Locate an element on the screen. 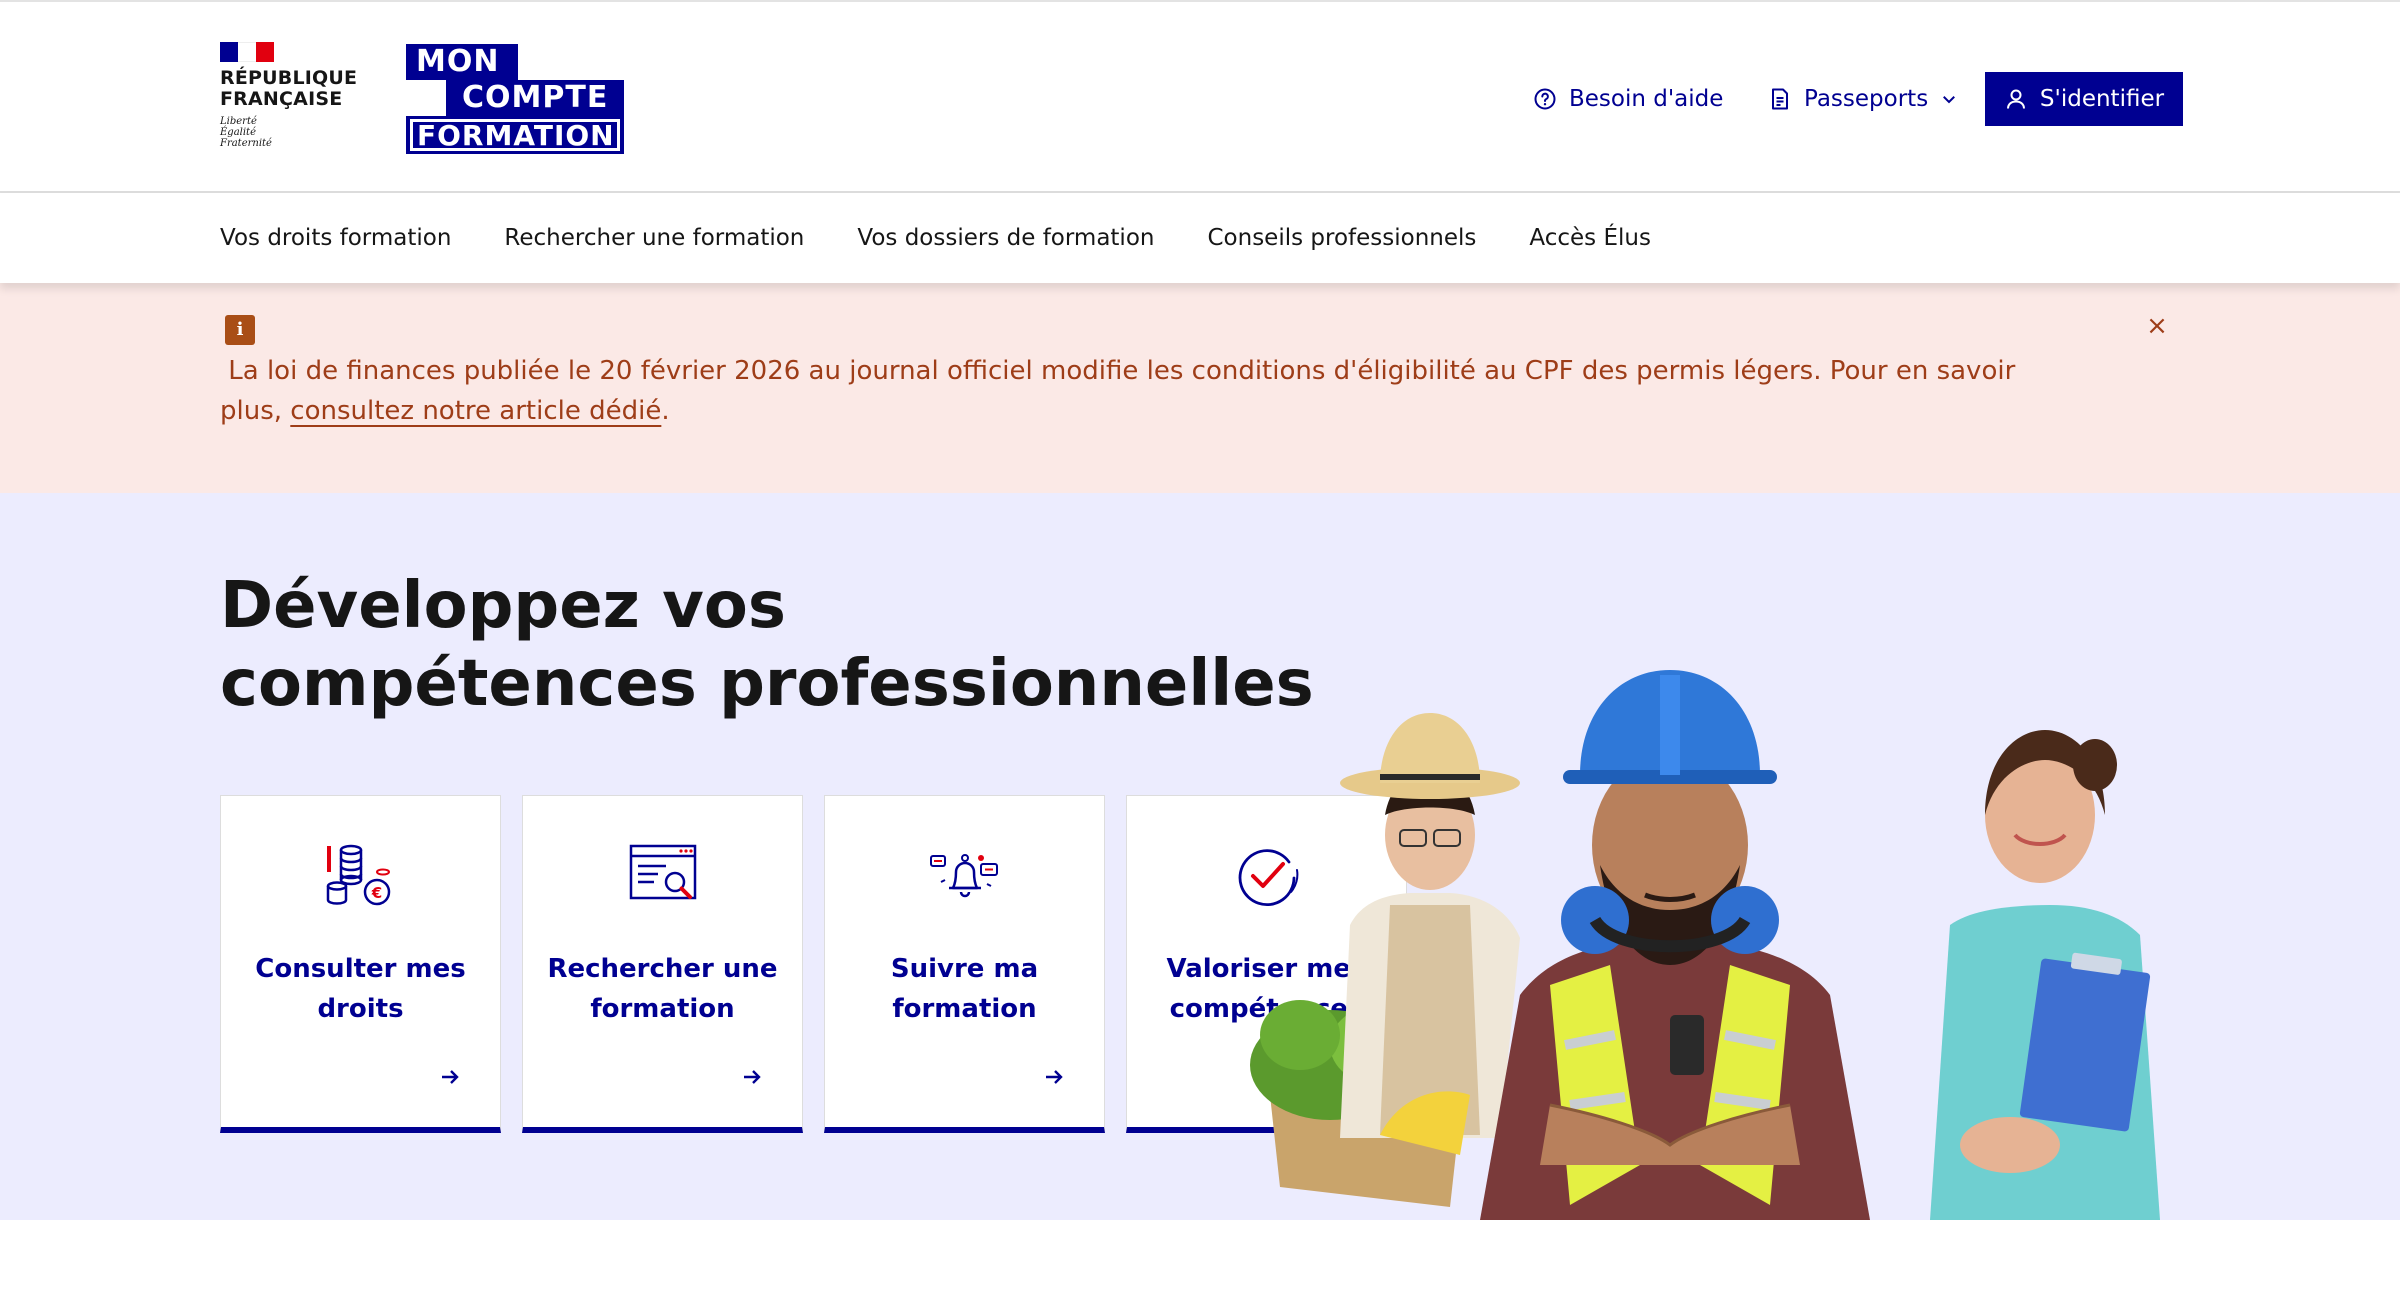  coins-euro-icon: € is located at coordinates (358, 875).